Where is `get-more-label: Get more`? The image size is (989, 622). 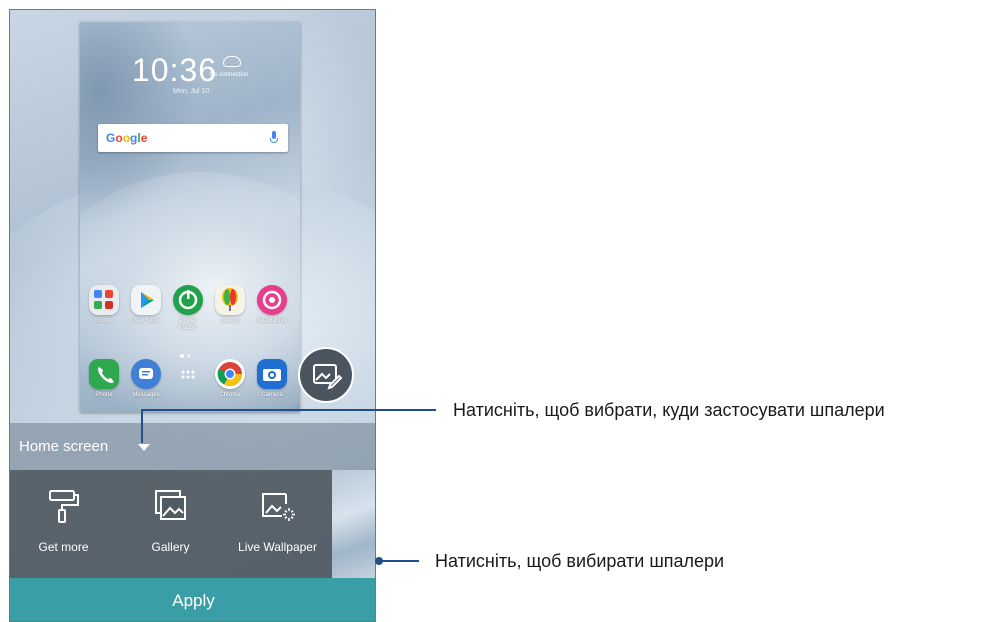
get-more-label: Get more is located at coordinates (63, 547).